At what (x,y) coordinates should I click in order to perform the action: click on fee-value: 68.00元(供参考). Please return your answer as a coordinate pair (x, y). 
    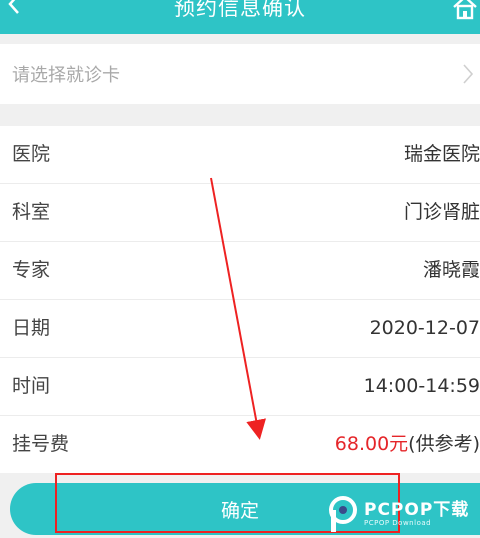
    Looking at the image, I should click on (407, 444).